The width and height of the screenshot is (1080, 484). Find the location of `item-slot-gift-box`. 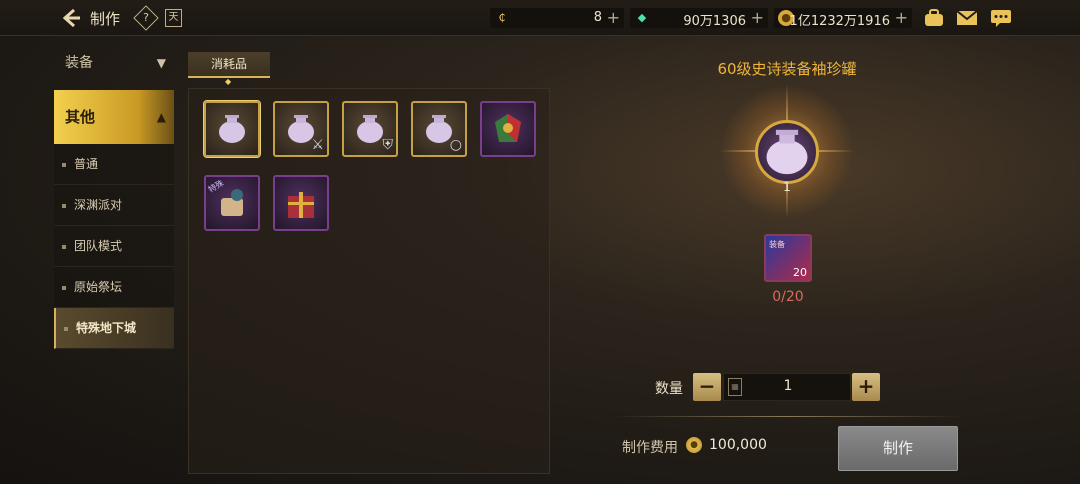

item-slot-gift-box is located at coordinates (301, 203).